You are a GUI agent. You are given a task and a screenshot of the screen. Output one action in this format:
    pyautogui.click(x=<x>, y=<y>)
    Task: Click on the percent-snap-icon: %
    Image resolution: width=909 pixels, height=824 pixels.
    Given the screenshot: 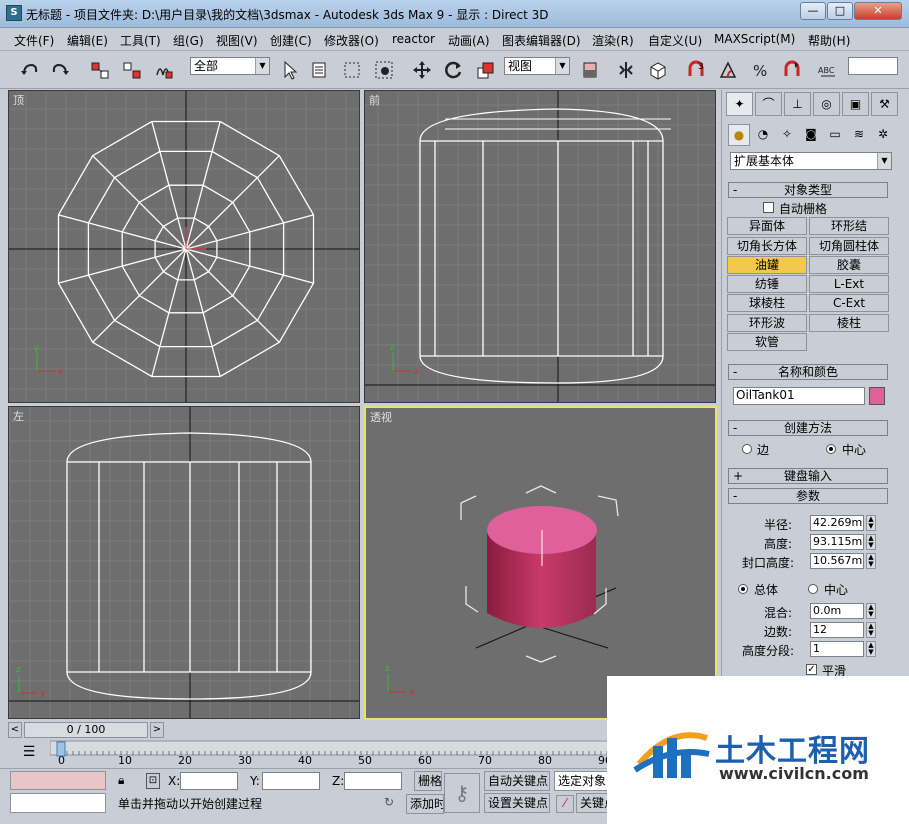 What is the action you would take?
    pyautogui.click(x=760, y=70)
    